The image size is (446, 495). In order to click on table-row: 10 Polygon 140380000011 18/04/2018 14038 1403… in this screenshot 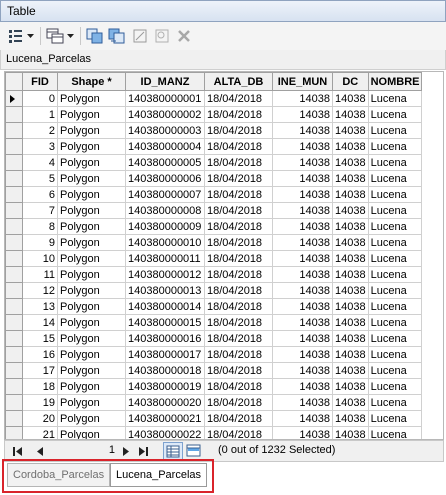, I will do `click(214, 258)`.